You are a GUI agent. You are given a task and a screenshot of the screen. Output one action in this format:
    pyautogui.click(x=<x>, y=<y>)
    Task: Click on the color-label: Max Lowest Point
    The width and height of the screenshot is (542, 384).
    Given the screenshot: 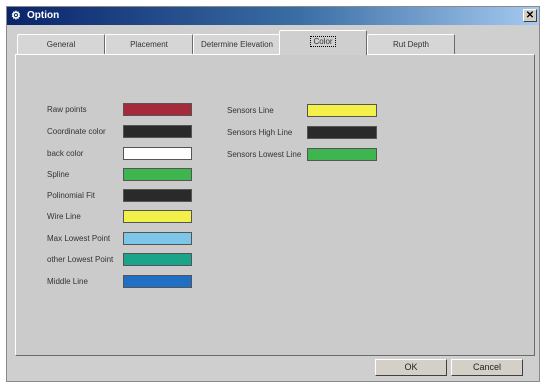 What is the action you would take?
    pyautogui.click(x=79, y=238)
    